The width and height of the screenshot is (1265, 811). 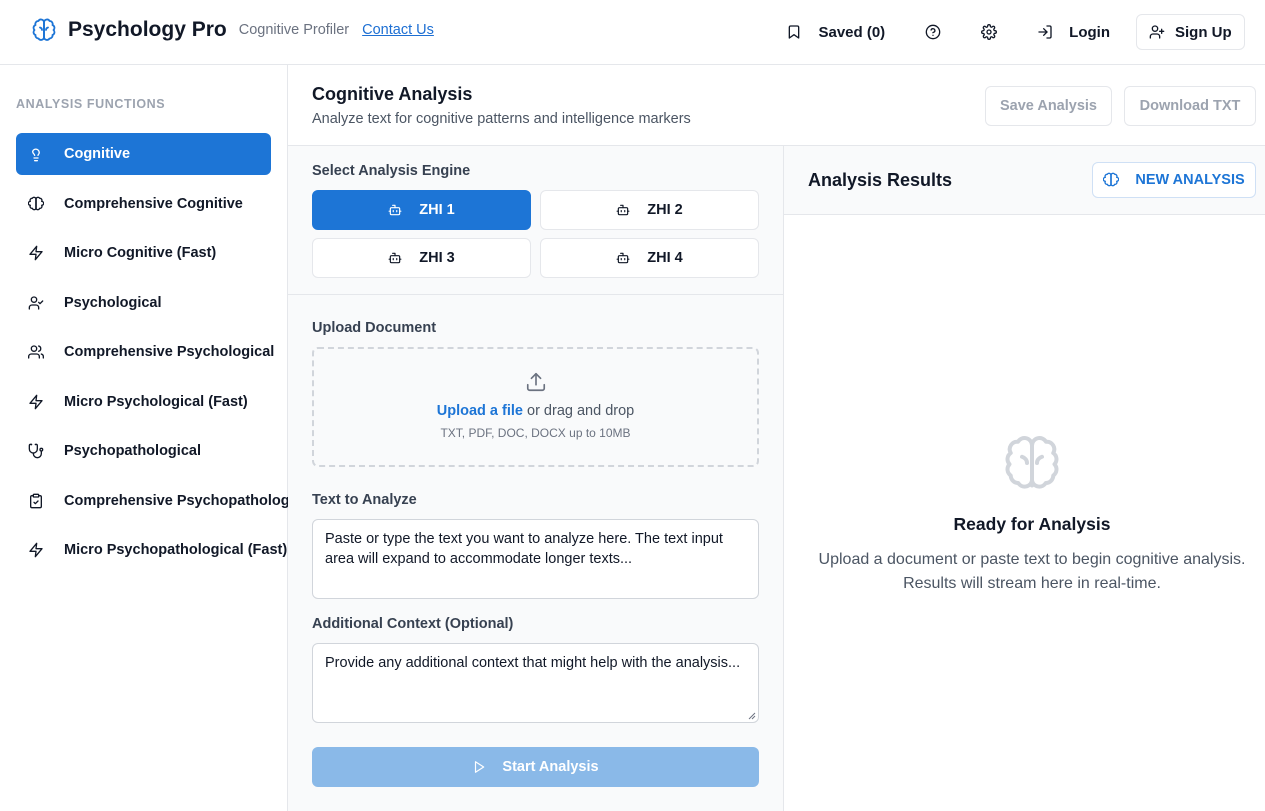 What do you see at coordinates (132, 451) in the screenshot?
I see `sidebar-item-label: Psychopathological` at bounding box center [132, 451].